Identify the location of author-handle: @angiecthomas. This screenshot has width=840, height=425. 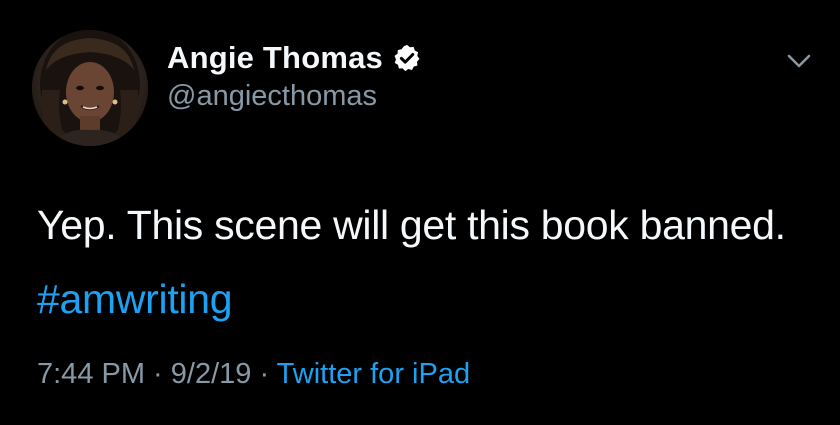
(272, 96).